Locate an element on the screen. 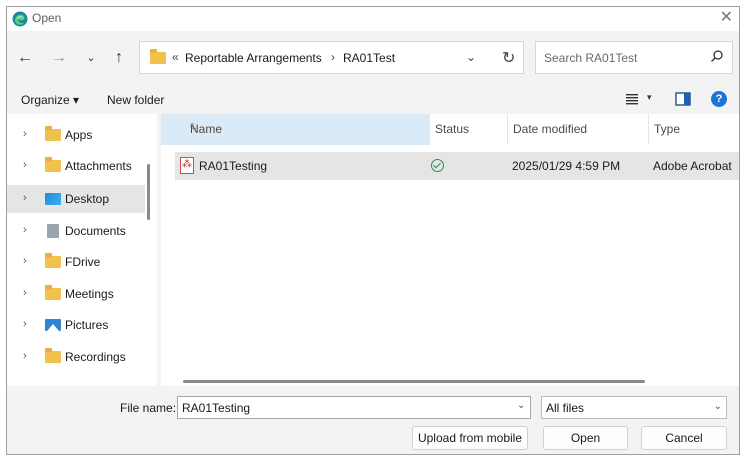 This screenshot has width=747, height=461. file-name-dropdown-icon: ⌄ is located at coordinates (521, 405).